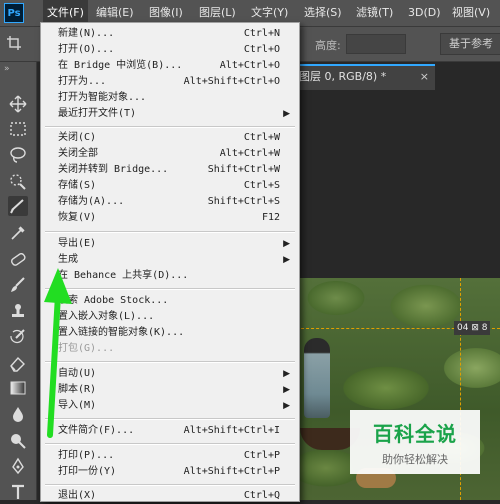  I want to click on healing-brush-tool, so click(18, 259).